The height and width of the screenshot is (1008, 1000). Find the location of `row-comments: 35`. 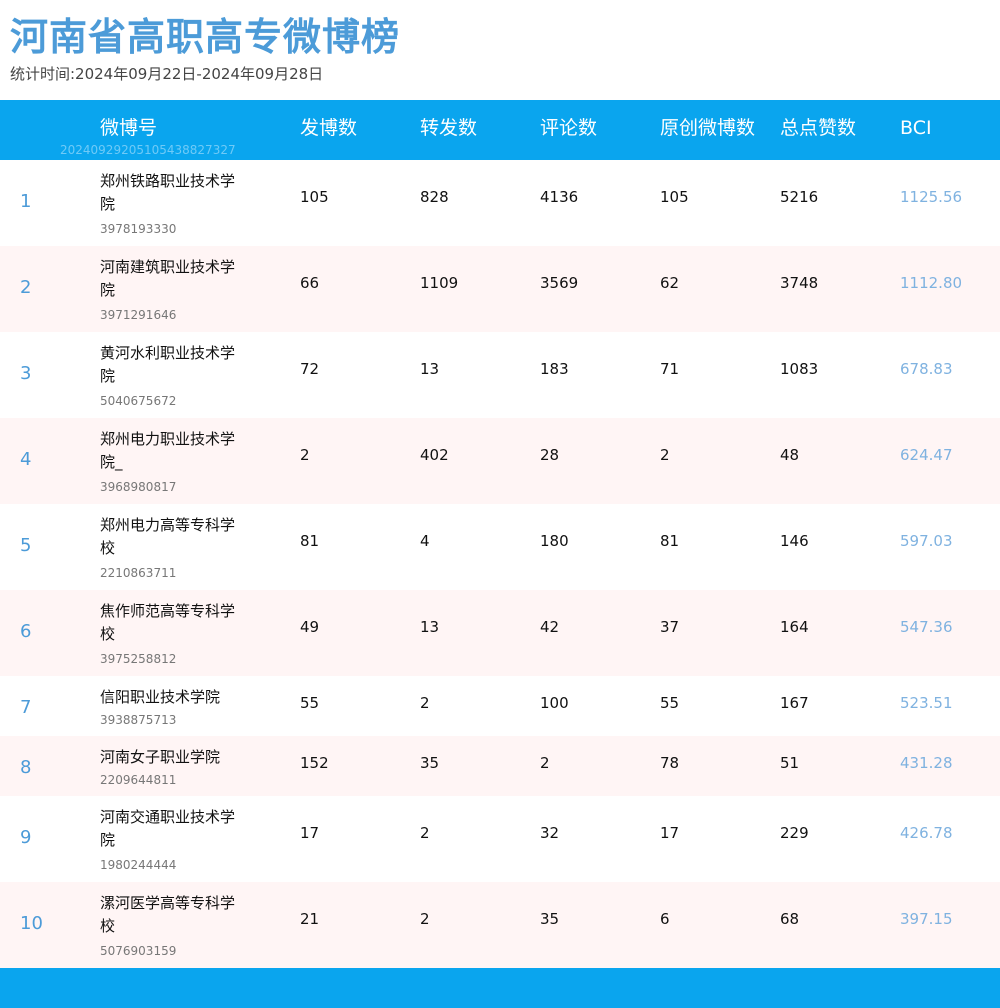

row-comments: 35 is located at coordinates (550, 919).